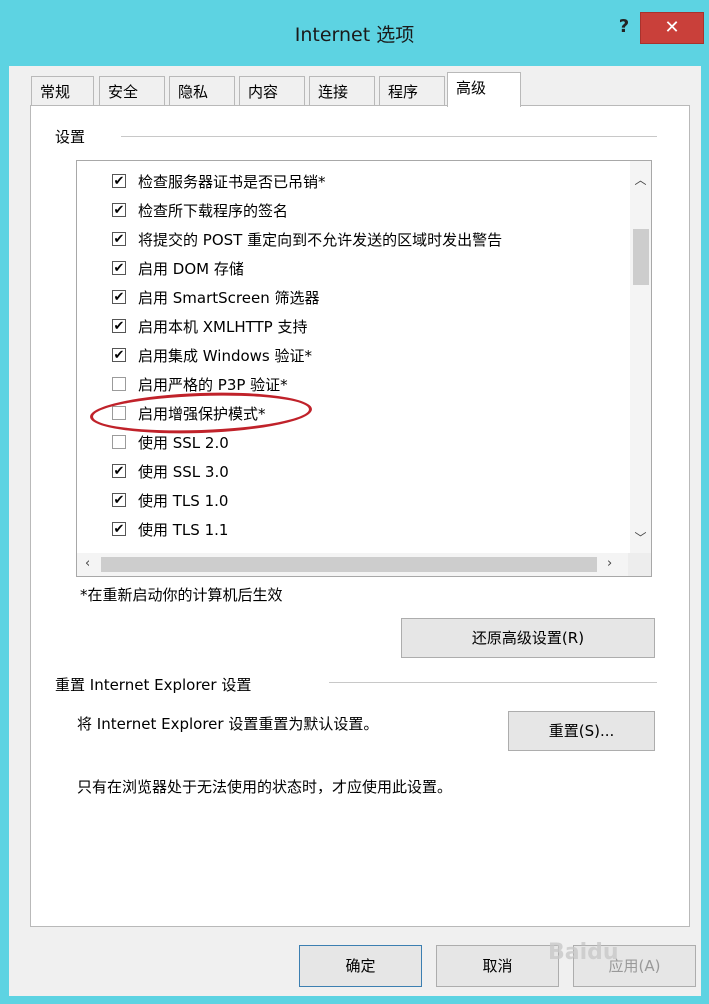 Image resolution: width=709 pixels, height=1004 pixels. I want to click on setting-label: 启用 SmartScreen 筛选器, so click(229, 297).